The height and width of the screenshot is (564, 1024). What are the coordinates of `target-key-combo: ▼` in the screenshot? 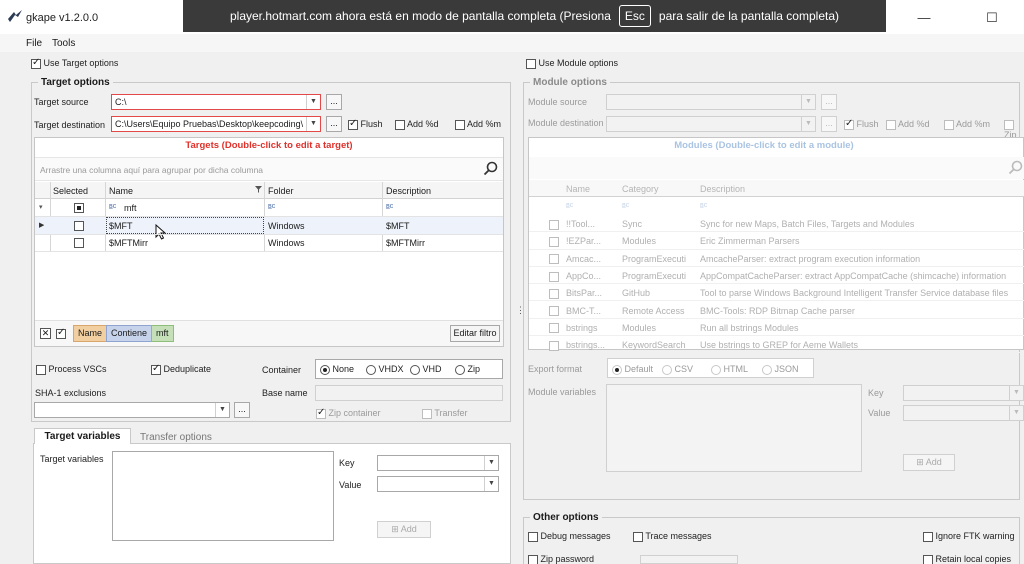 It's located at (438, 463).